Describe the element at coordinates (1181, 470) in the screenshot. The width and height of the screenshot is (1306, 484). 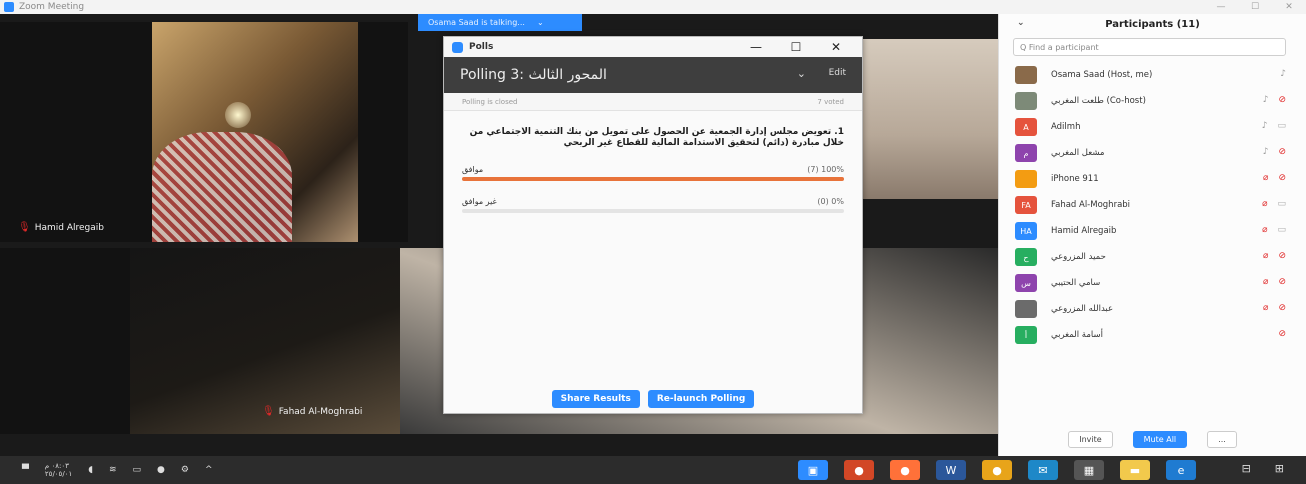
I see `taskbar-app-edge-icon: e` at that location.